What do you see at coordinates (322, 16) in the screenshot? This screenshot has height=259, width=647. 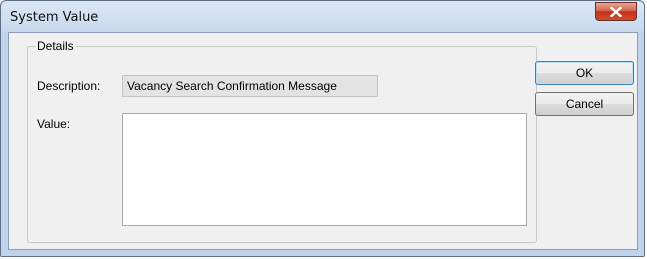 I see `title-bar: System Value` at bounding box center [322, 16].